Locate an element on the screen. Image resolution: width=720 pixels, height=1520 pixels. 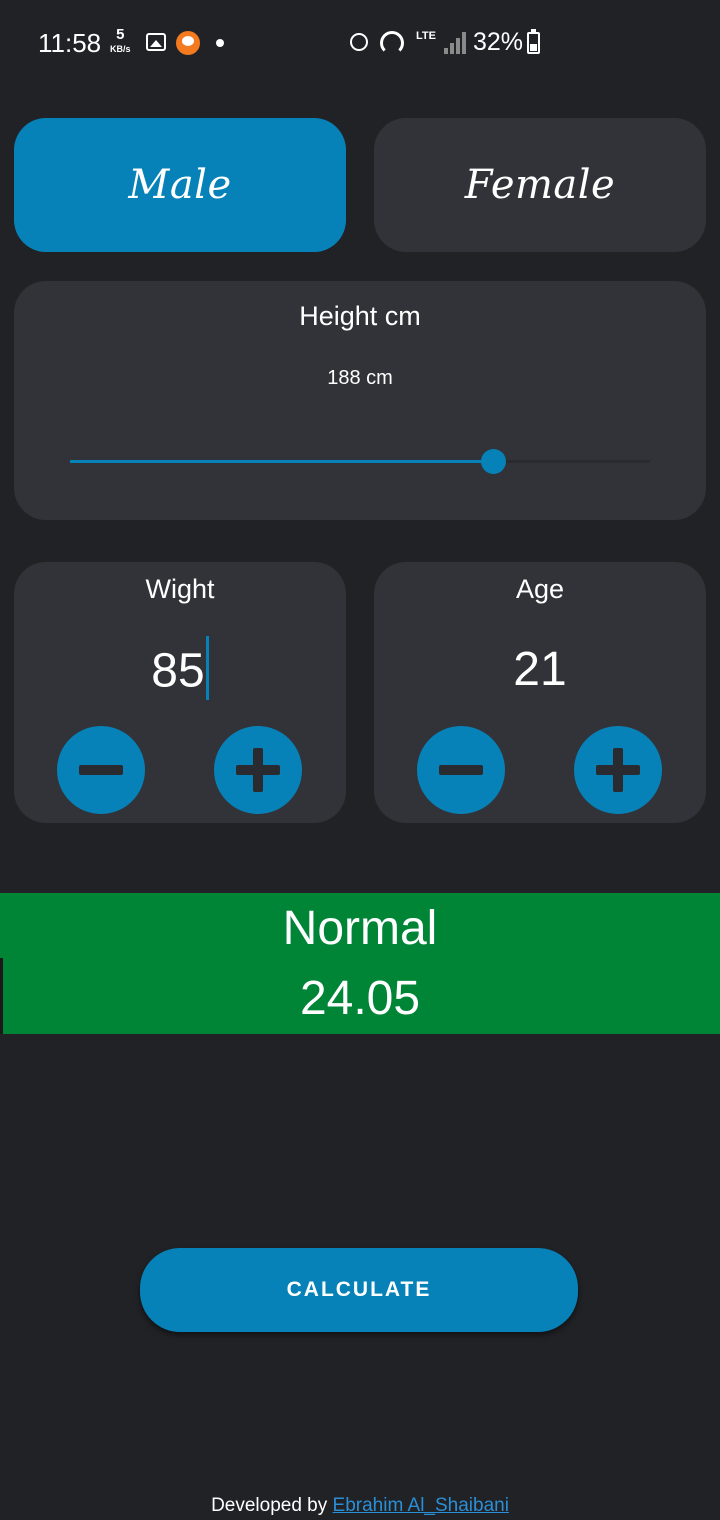
weight-value-text: 85 is located at coordinates (178, 671).